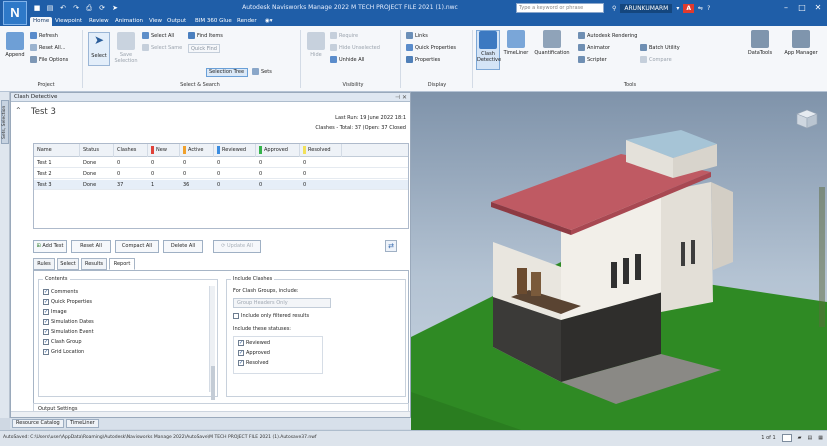 The width and height of the screenshot is (827, 446). What do you see at coordinates (46, 85) in the screenshot?
I see `project-group-label: Project` at bounding box center [46, 85].